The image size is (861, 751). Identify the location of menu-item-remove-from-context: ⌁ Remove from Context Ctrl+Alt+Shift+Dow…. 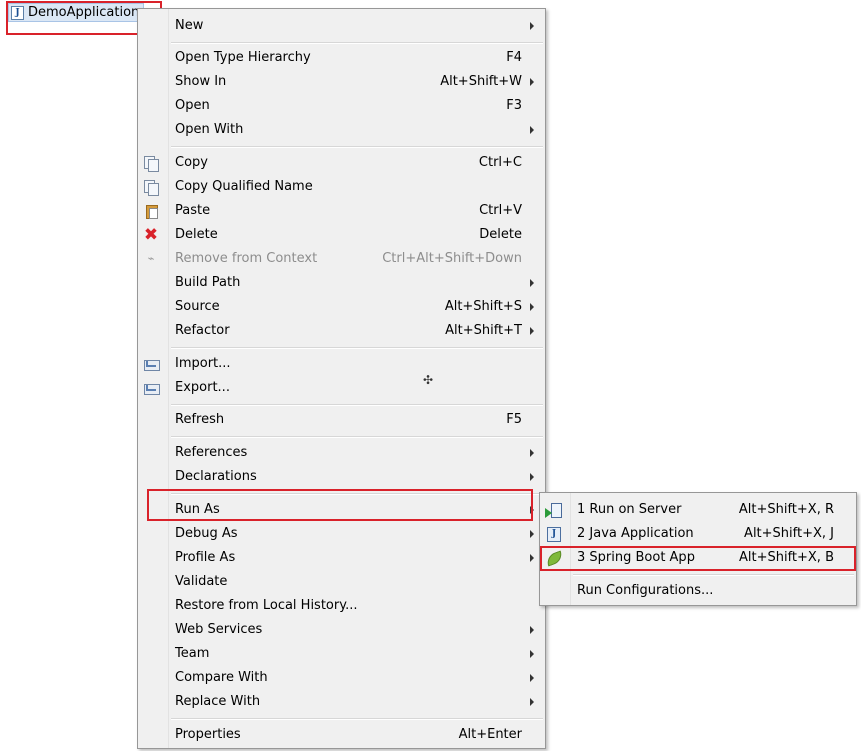
(341, 259).